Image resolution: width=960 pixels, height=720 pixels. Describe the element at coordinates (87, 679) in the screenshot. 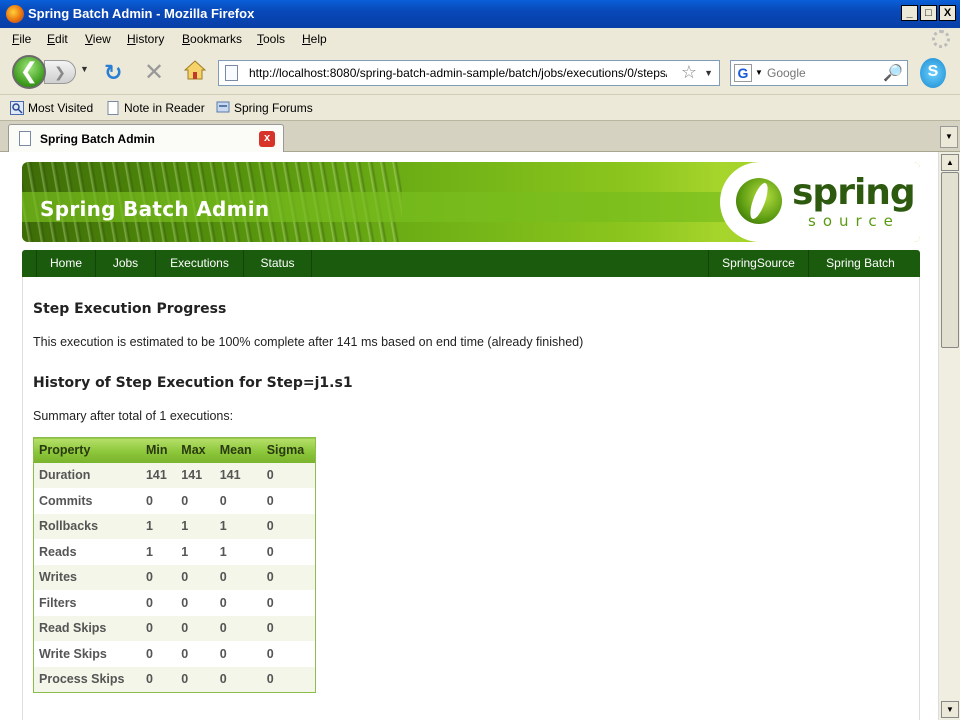

I see `row-label: Process Skips` at that location.